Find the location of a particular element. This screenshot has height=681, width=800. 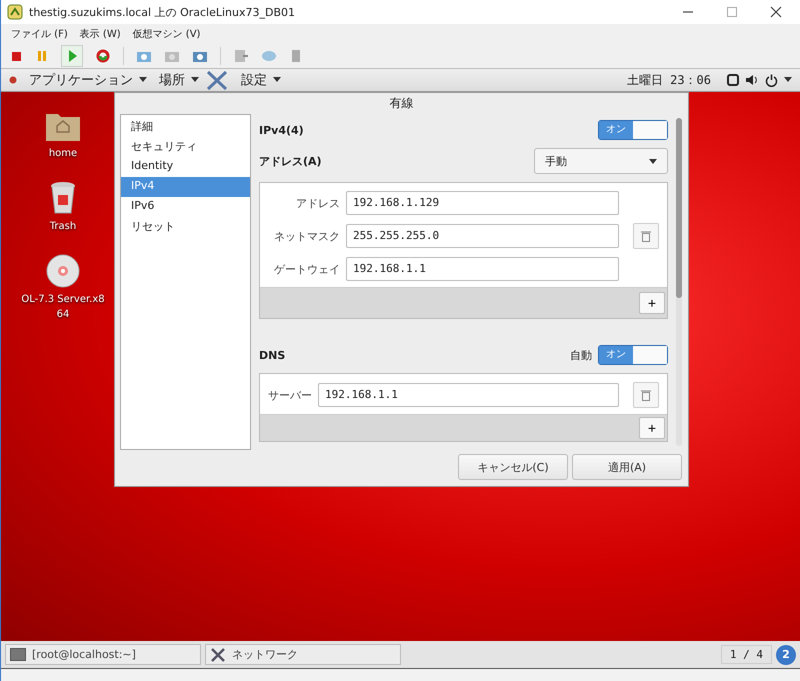

disc-icon is located at coordinates (63, 271).